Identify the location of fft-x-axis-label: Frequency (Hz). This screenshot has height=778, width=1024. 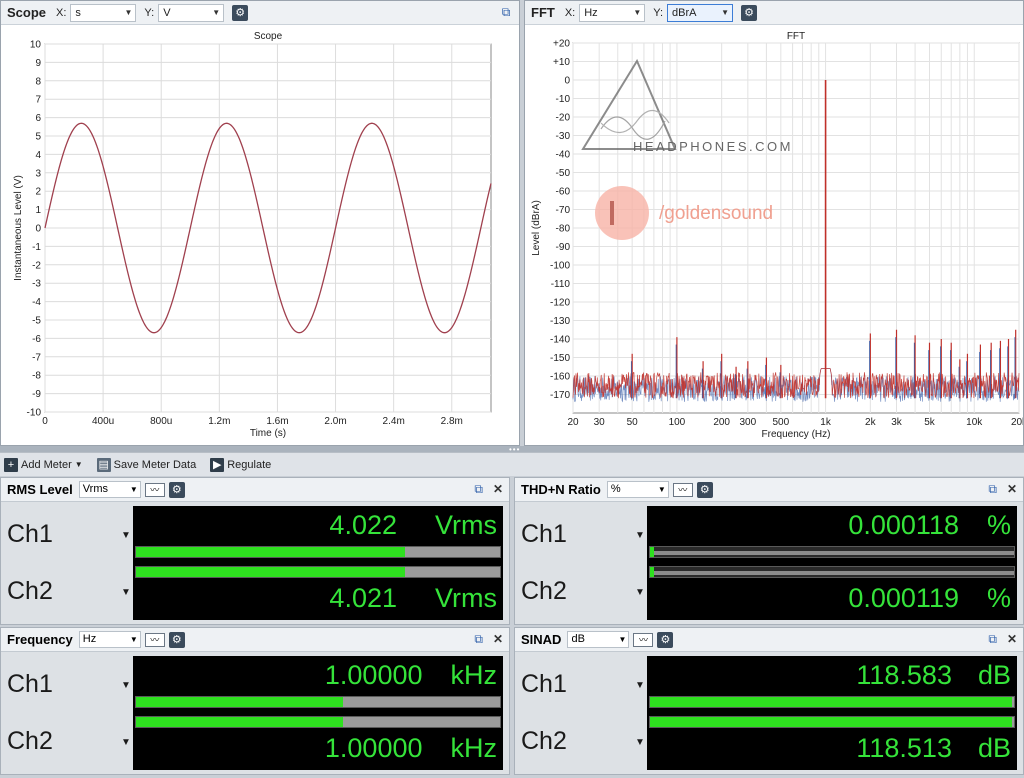
(796, 434).